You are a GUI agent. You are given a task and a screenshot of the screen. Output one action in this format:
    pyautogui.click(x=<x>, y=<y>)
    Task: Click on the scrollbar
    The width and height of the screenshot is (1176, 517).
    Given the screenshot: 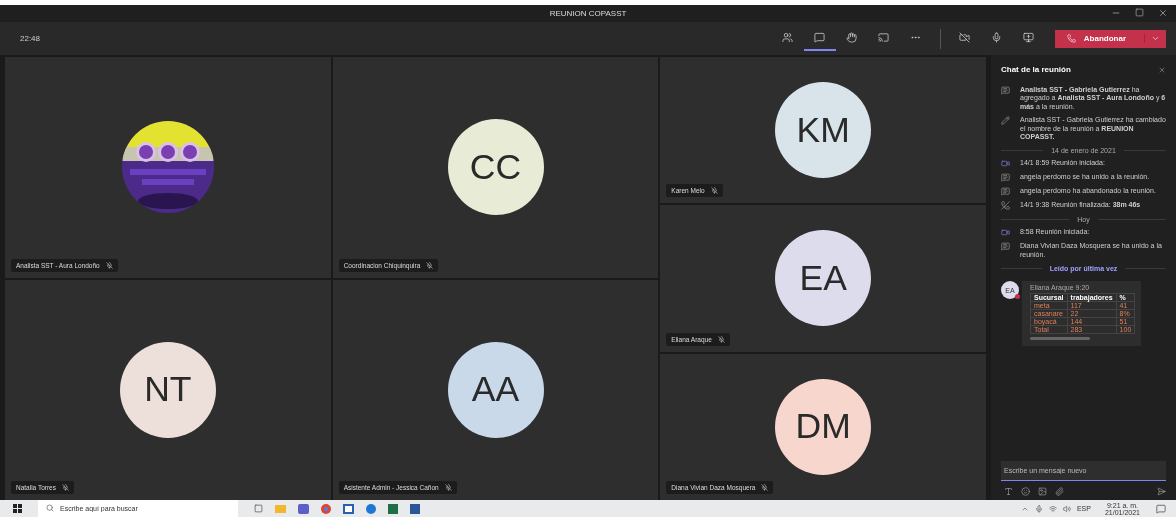 What is the action you would take?
    pyautogui.click(x=1060, y=339)
    